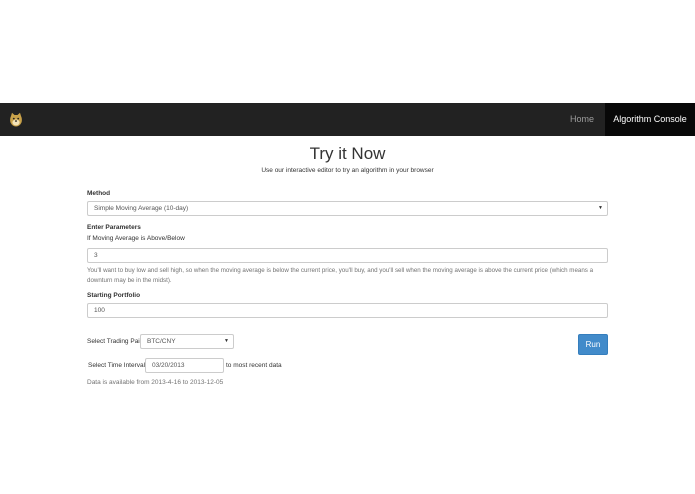 The width and height of the screenshot is (695, 494). Describe the element at coordinates (347, 119) in the screenshot. I see `navbar: Home Algorithm Console` at that location.